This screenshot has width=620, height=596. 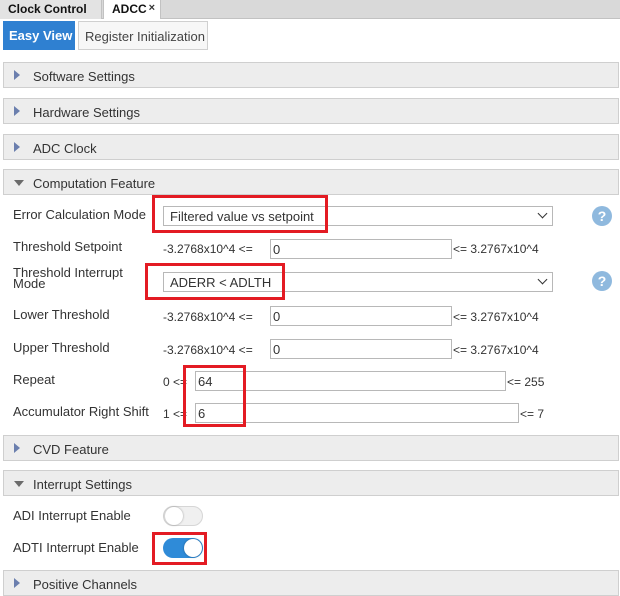 What do you see at coordinates (311, 75) in the screenshot?
I see `section-software-settings: Software Settings` at bounding box center [311, 75].